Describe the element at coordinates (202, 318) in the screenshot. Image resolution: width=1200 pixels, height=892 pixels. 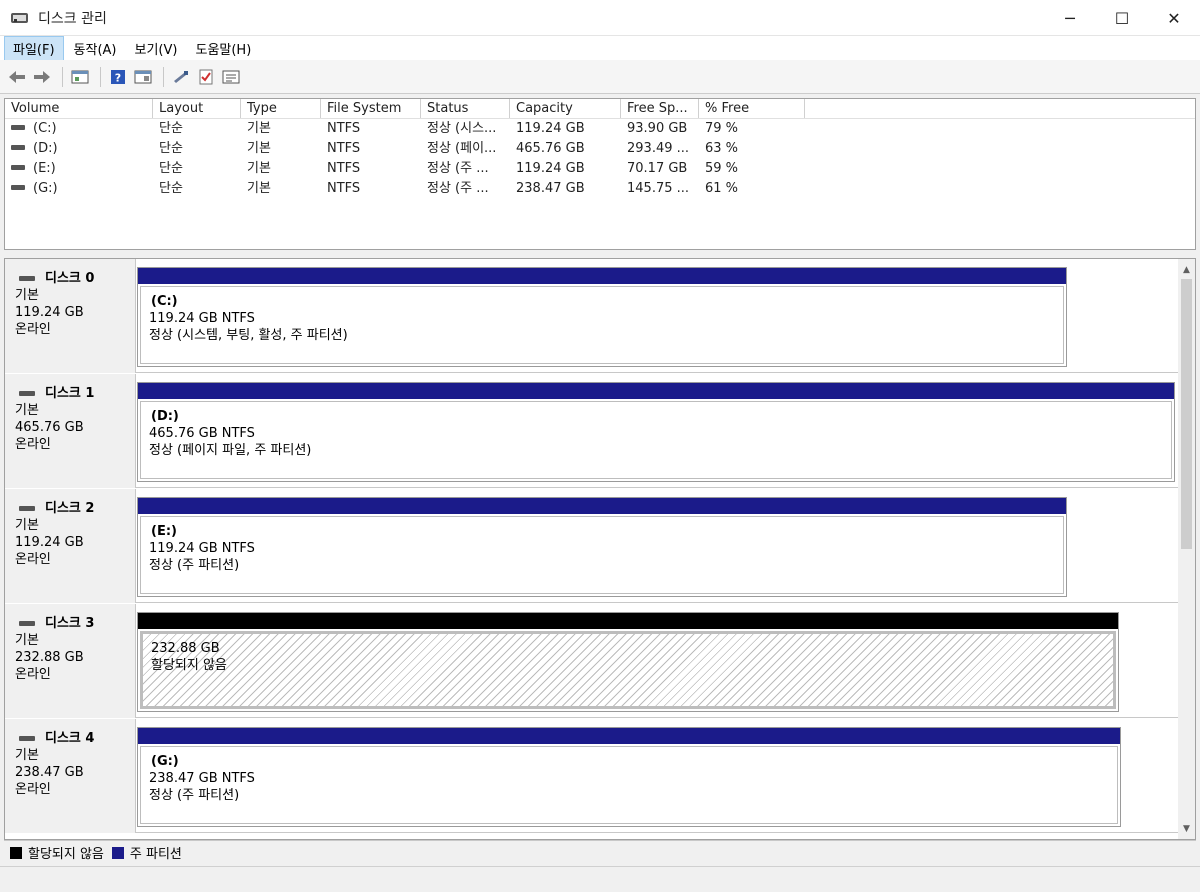
I see `partition-info: 119.24 GB NTFS` at that location.